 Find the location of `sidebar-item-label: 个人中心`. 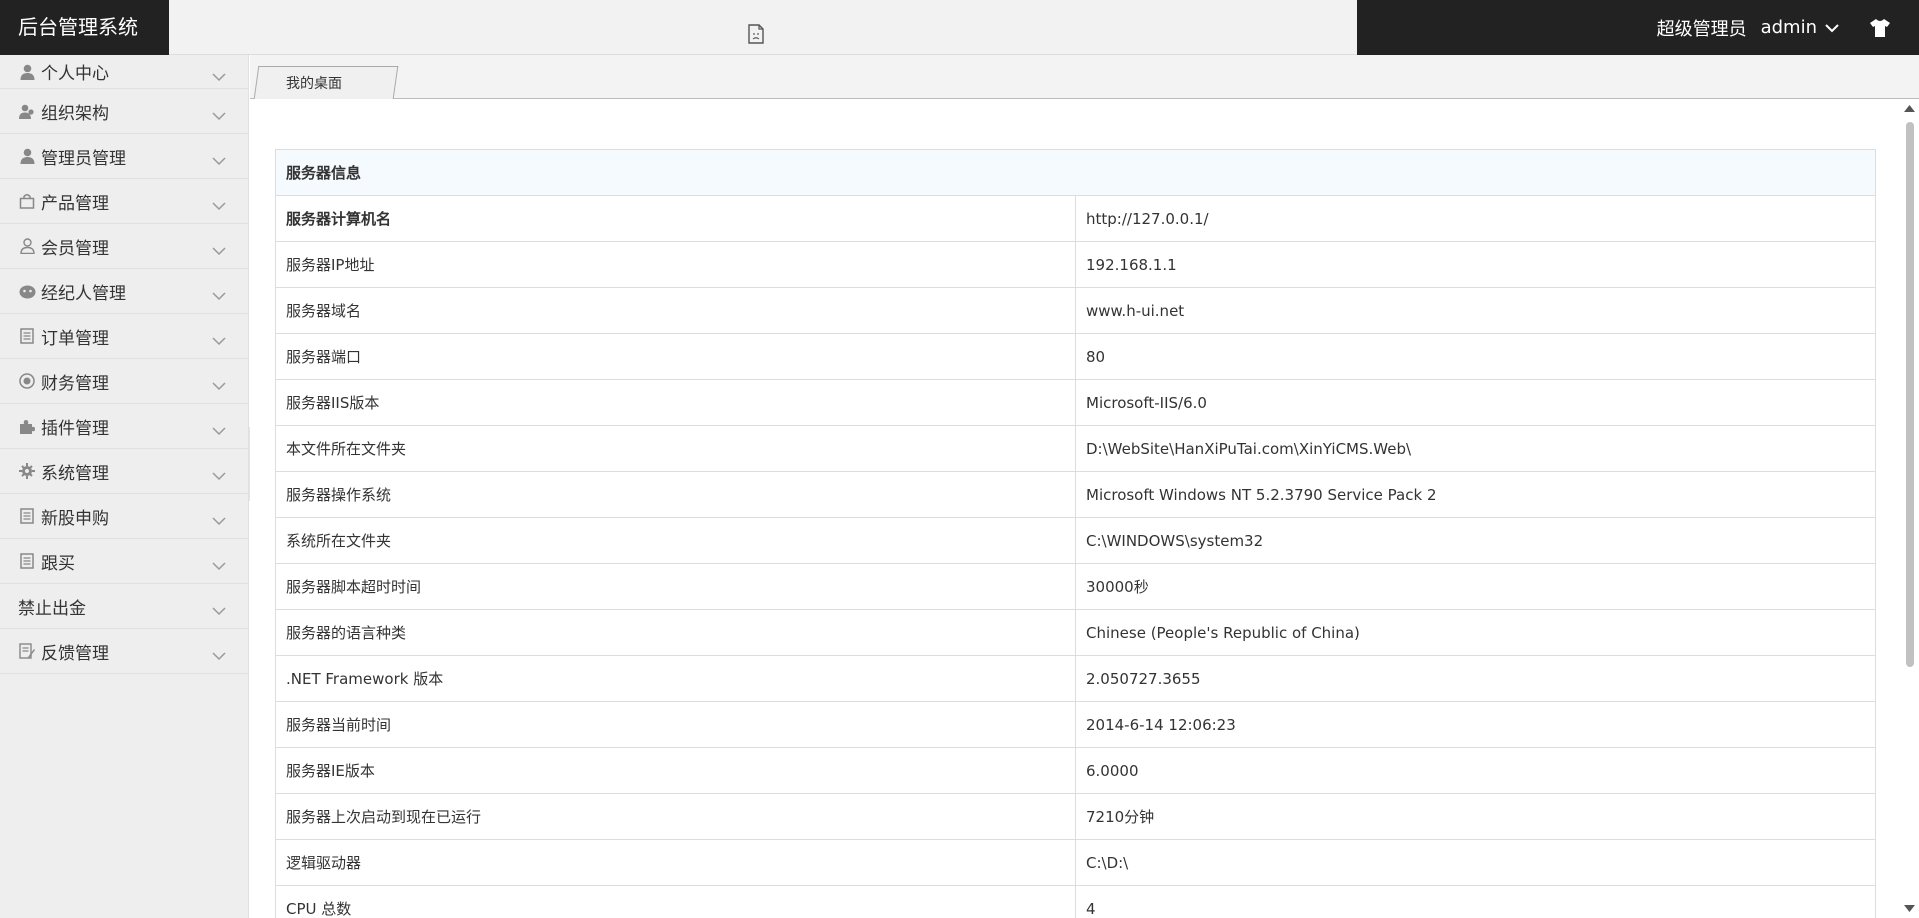

sidebar-item-label: 个人中心 is located at coordinates (75, 74).